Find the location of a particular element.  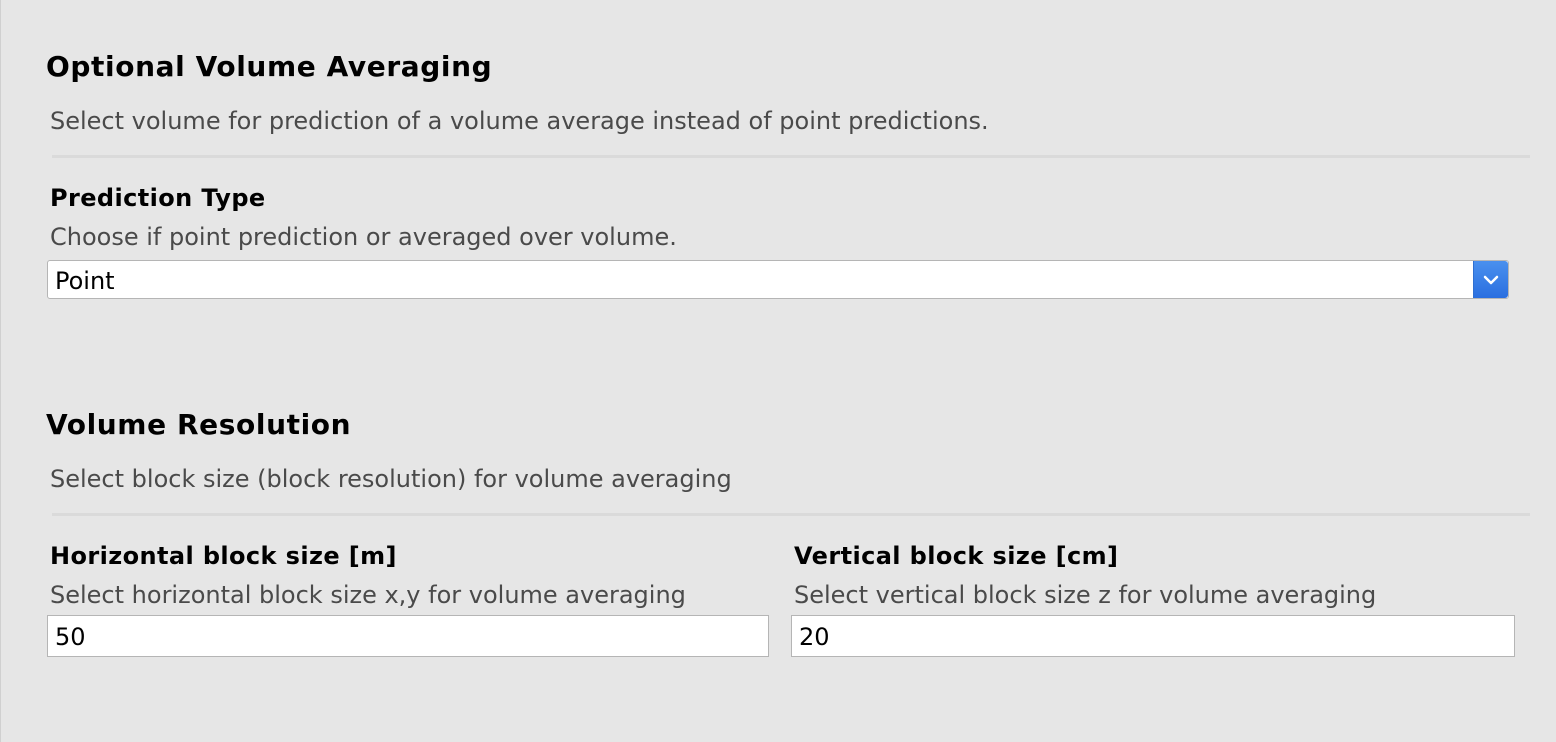

section-title-volume-resolution: Volume Resolution is located at coordinates (199, 424).